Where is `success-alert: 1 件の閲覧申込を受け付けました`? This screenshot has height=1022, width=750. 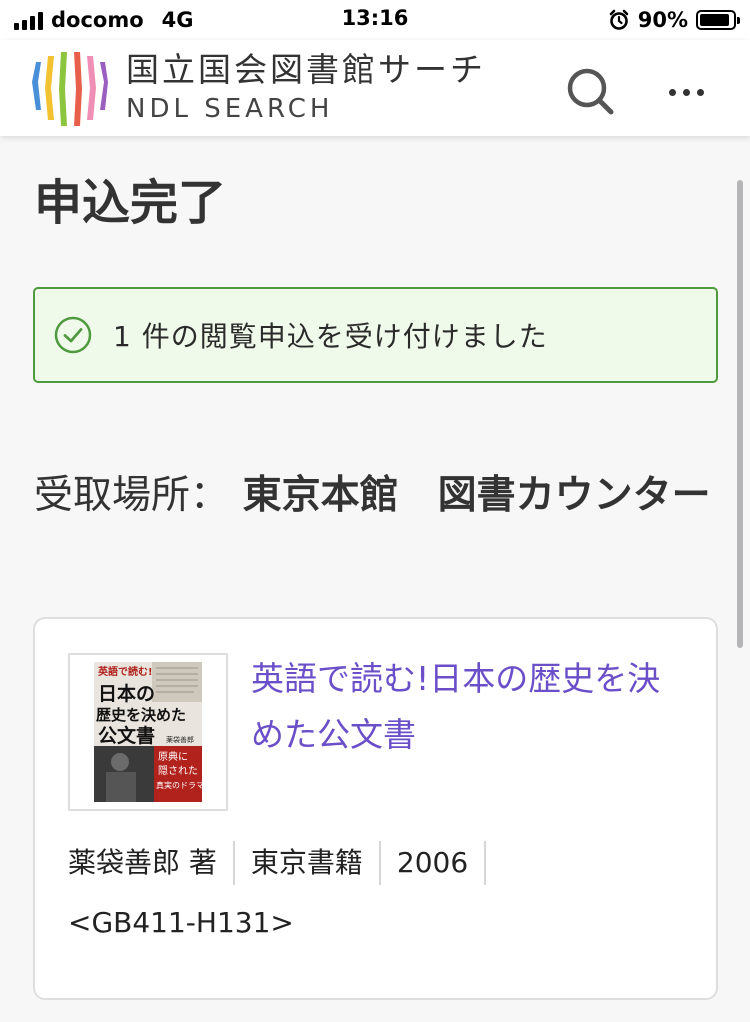
success-alert: 1 件の閲覧申込を受け付けました is located at coordinates (375, 335).